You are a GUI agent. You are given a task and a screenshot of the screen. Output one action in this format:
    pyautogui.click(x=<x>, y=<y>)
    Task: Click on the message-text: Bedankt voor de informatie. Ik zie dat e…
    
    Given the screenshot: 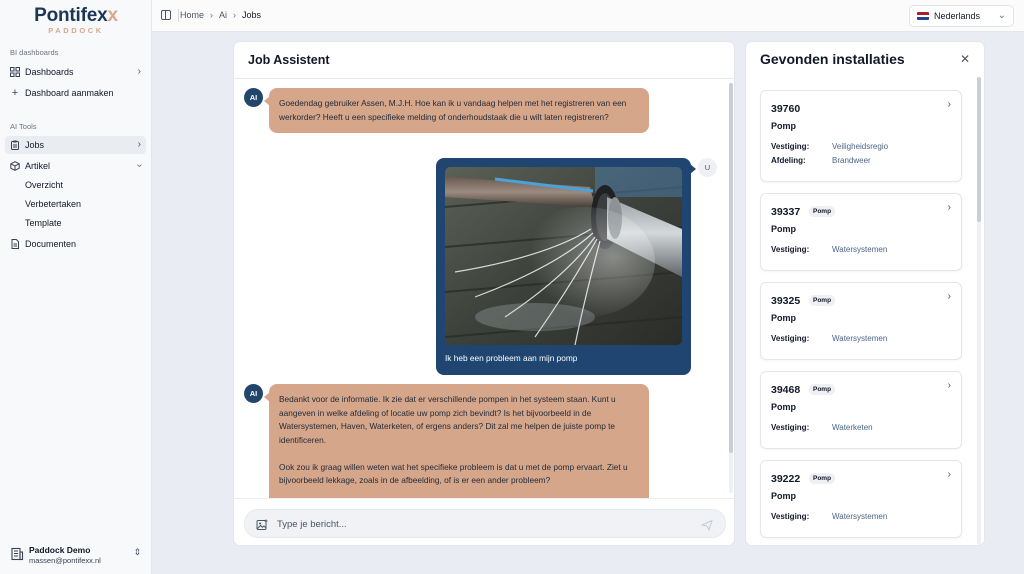 What is the action you would take?
    pyautogui.click(x=447, y=419)
    